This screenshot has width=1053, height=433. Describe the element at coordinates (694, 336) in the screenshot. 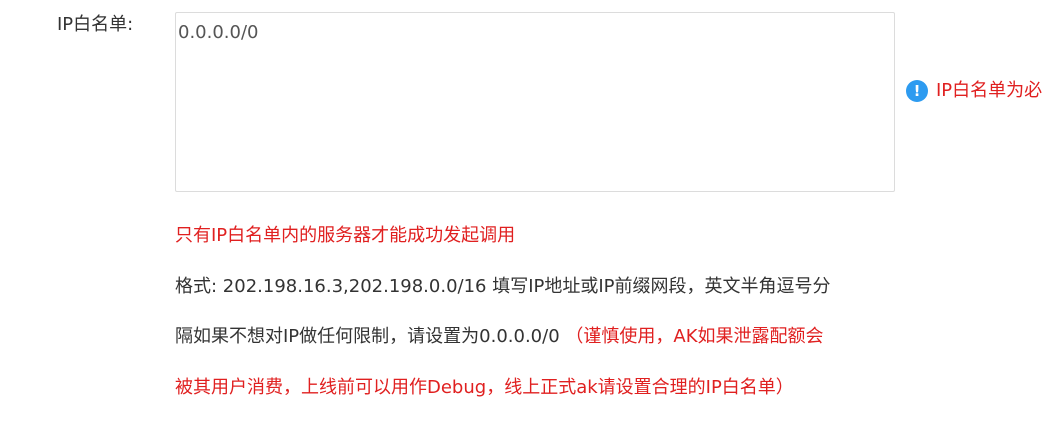

I see `warning-text-start: （谨慎使用，AK如果泄露配额会` at that location.